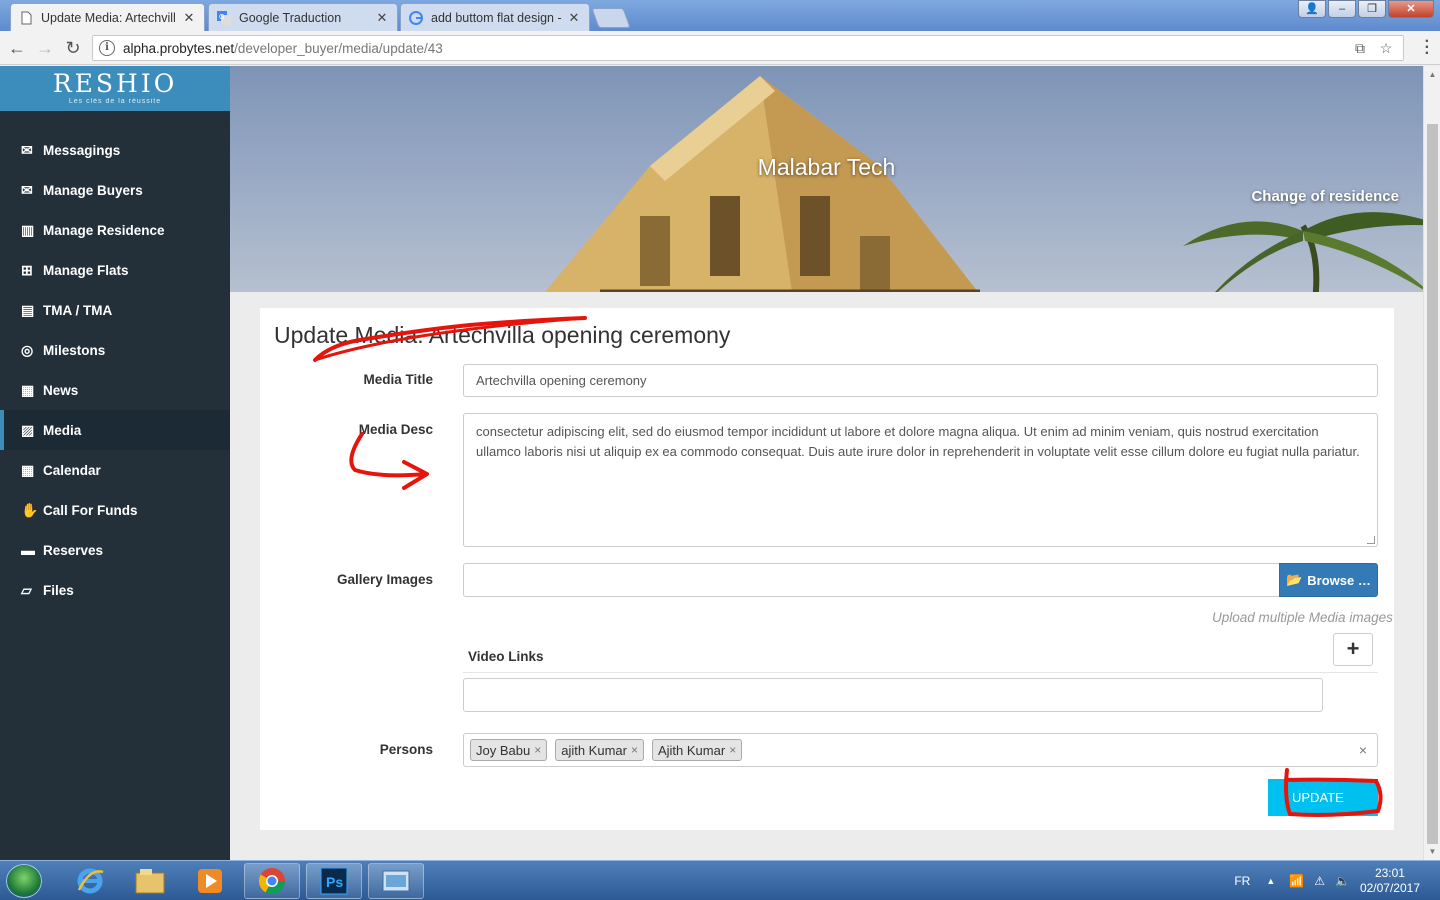 This screenshot has height=900, width=1440. Describe the element at coordinates (115, 550) in the screenshot. I see `sidebar-item-reserves: ▬ Reserves` at that location.